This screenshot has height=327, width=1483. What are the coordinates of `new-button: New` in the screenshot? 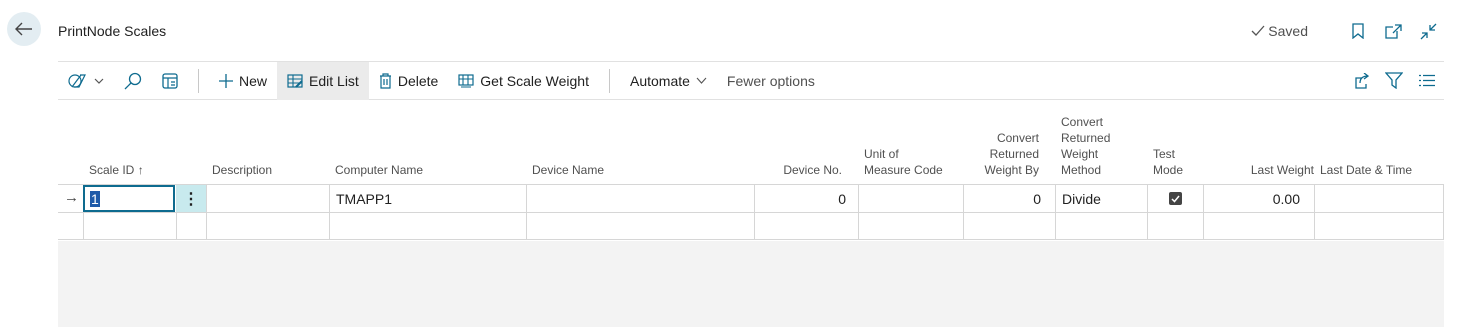 It's located at (243, 81).